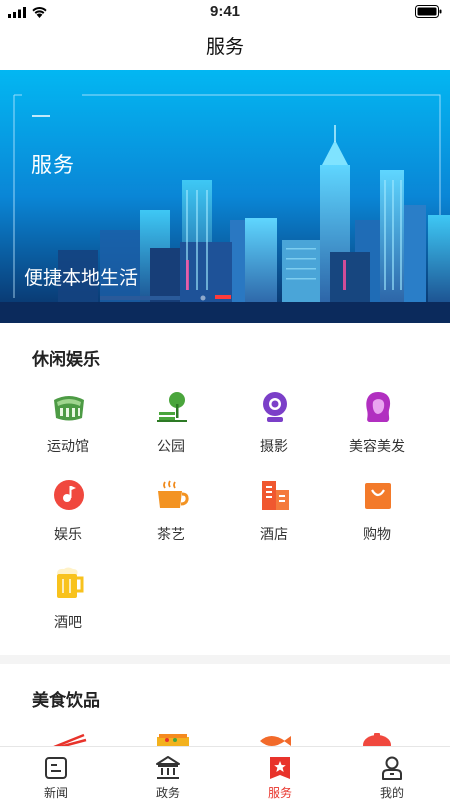 This screenshot has height=800, width=450. Describe the element at coordinates (275, 407) in the screenshot. I see `camera-icon` at that location.